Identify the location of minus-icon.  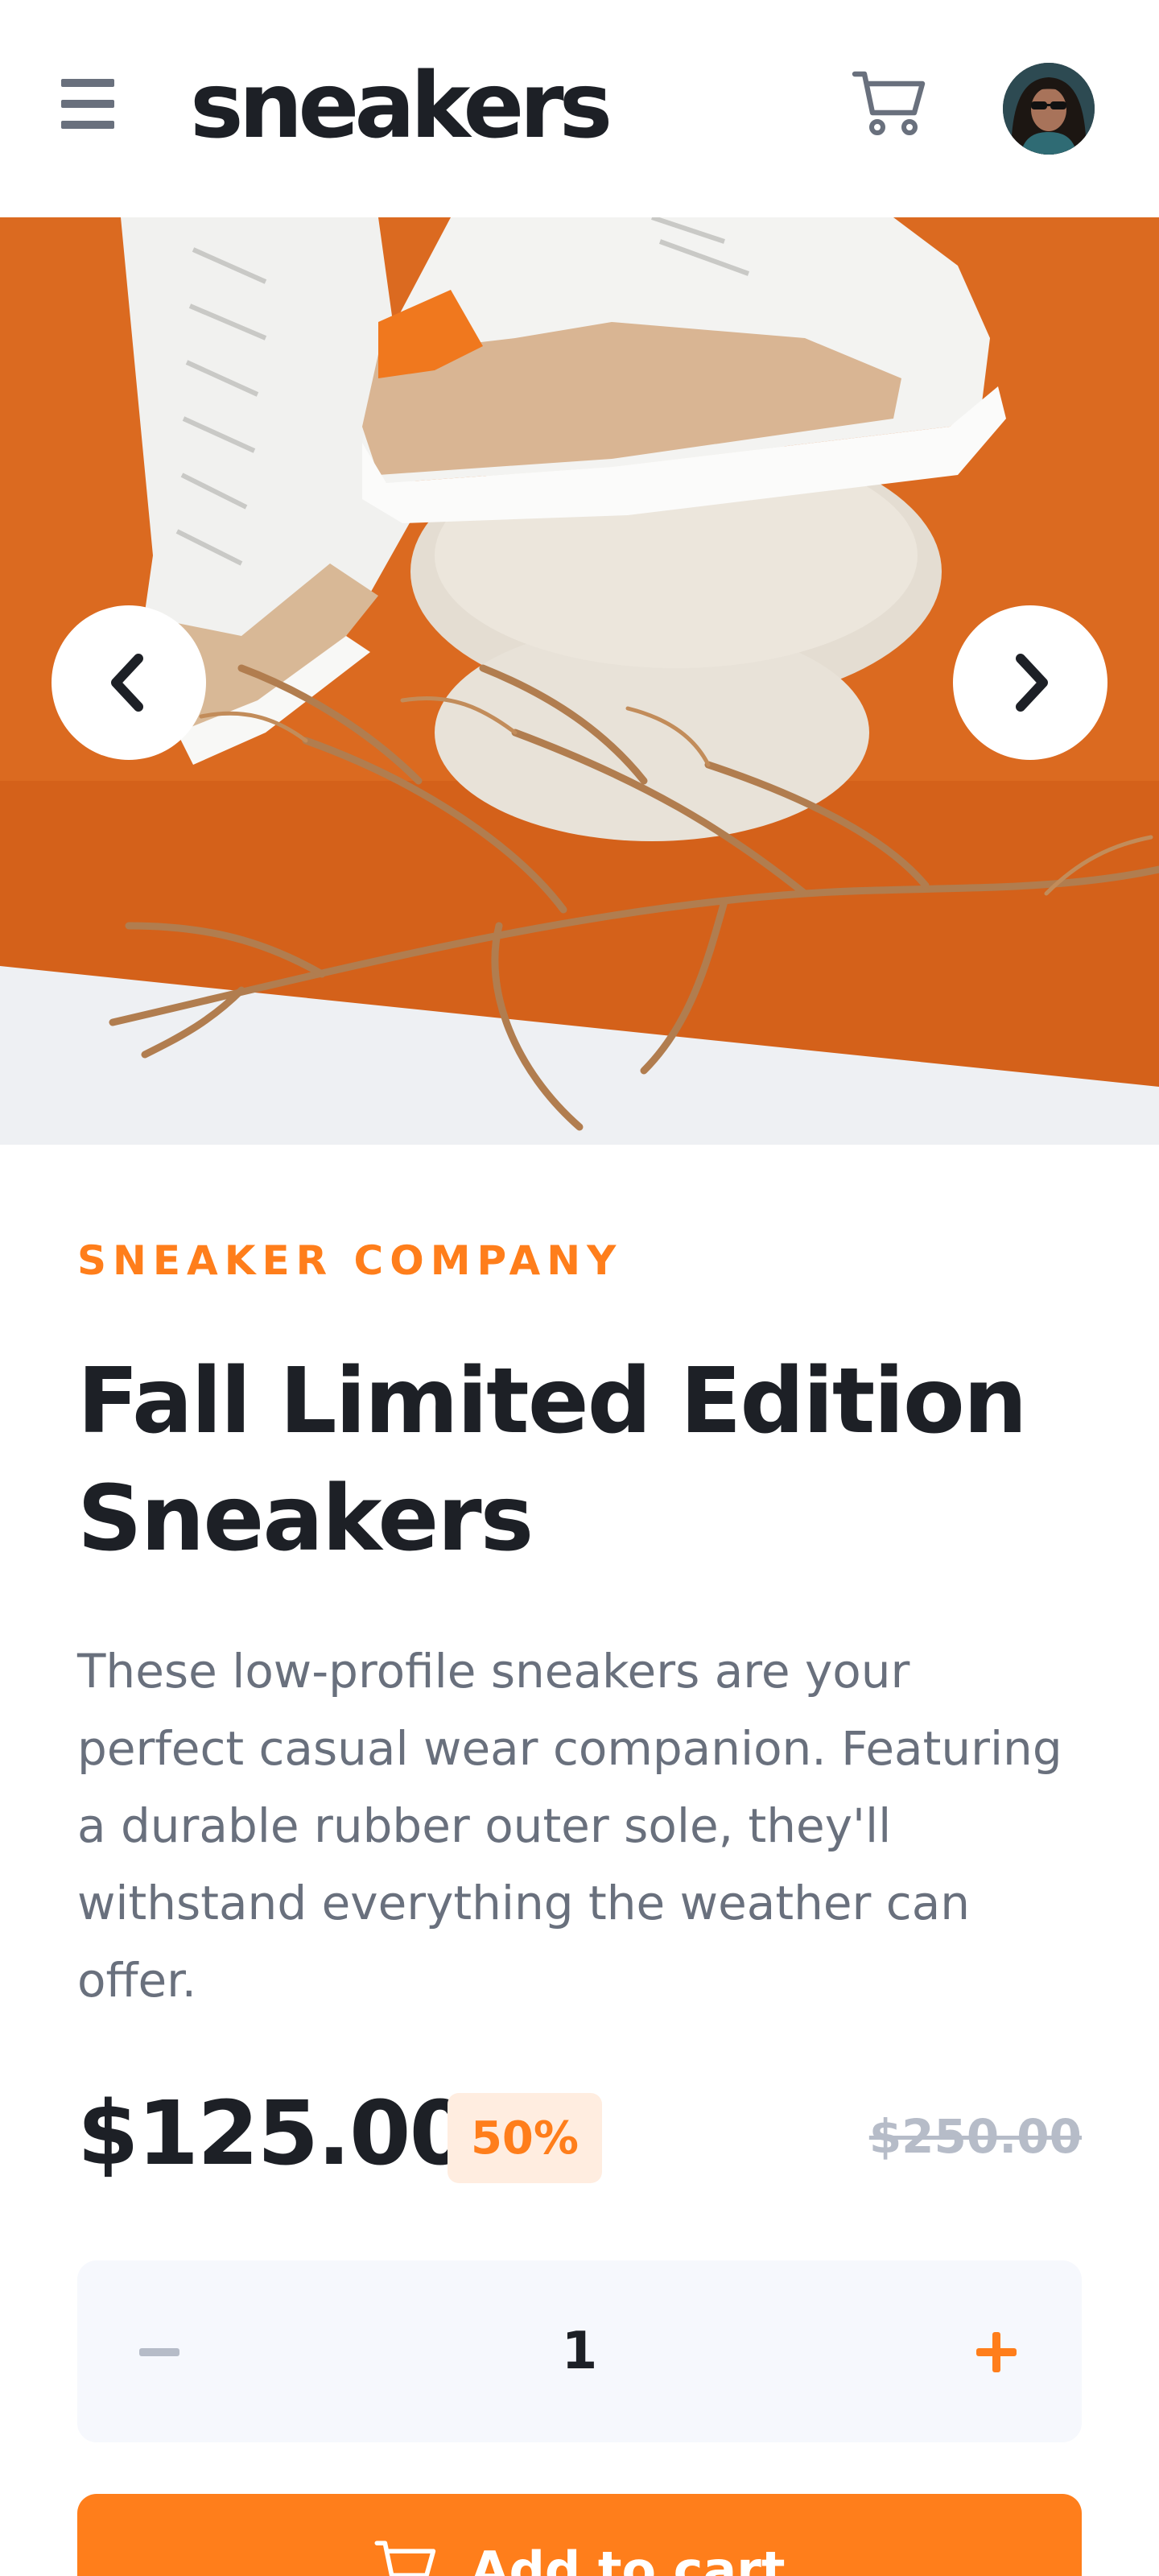
(159, 2352).